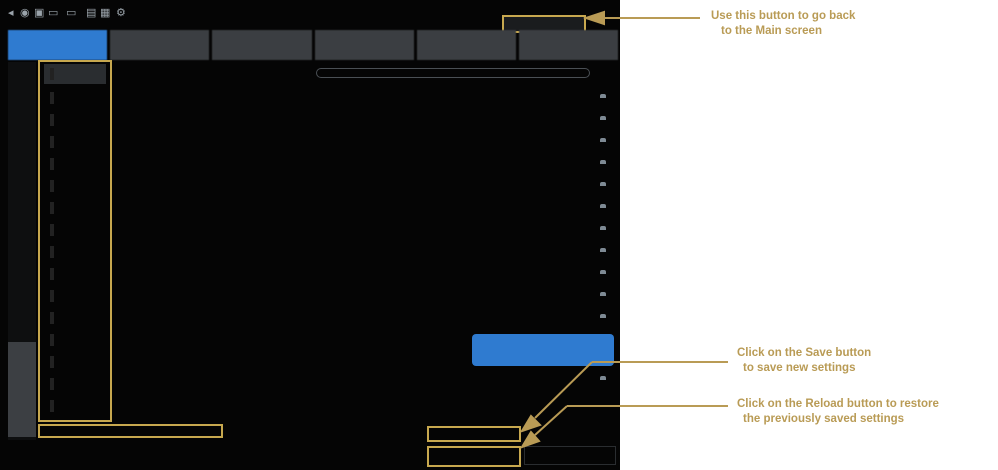  I want to click on save-button, so click(474, 434).